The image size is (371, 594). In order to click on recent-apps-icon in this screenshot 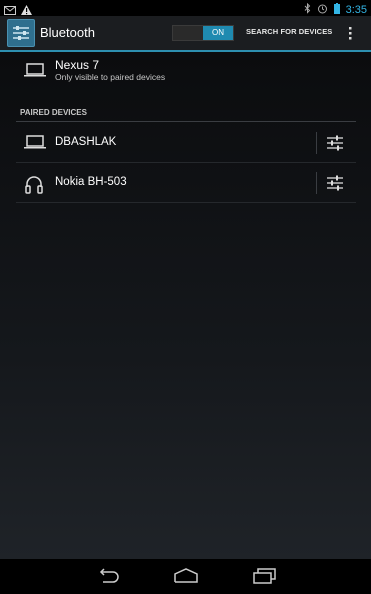, I will do `click(265, 578)`.